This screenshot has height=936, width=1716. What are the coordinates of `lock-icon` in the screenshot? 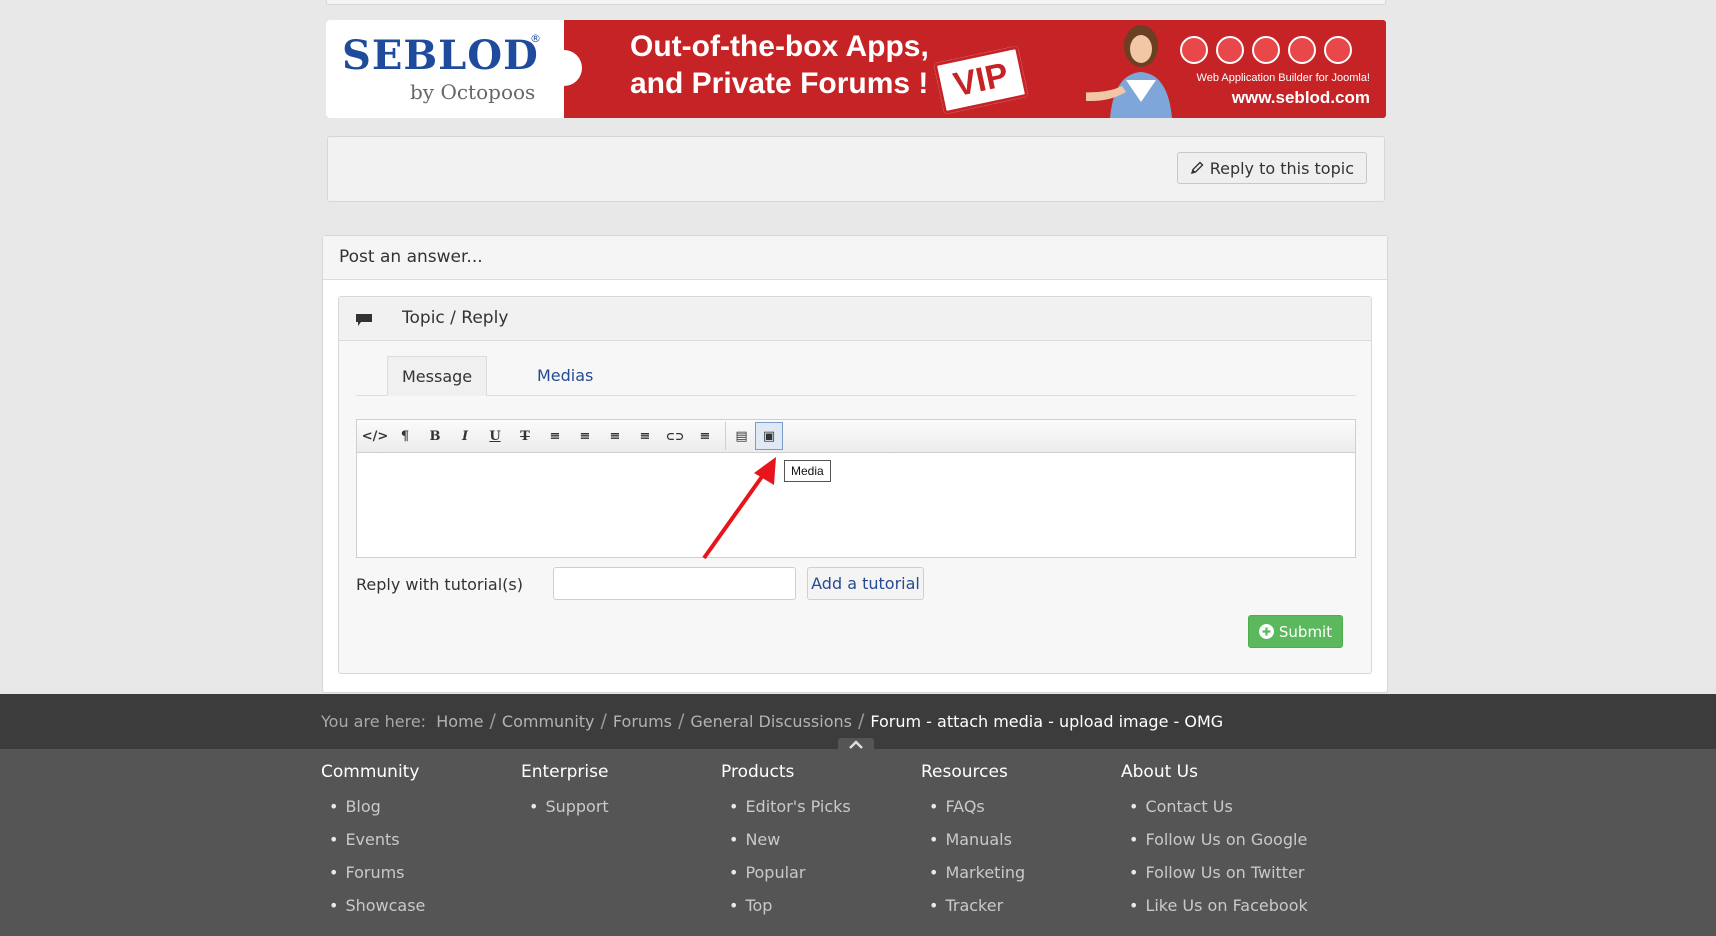 It's located at (1266, 50).